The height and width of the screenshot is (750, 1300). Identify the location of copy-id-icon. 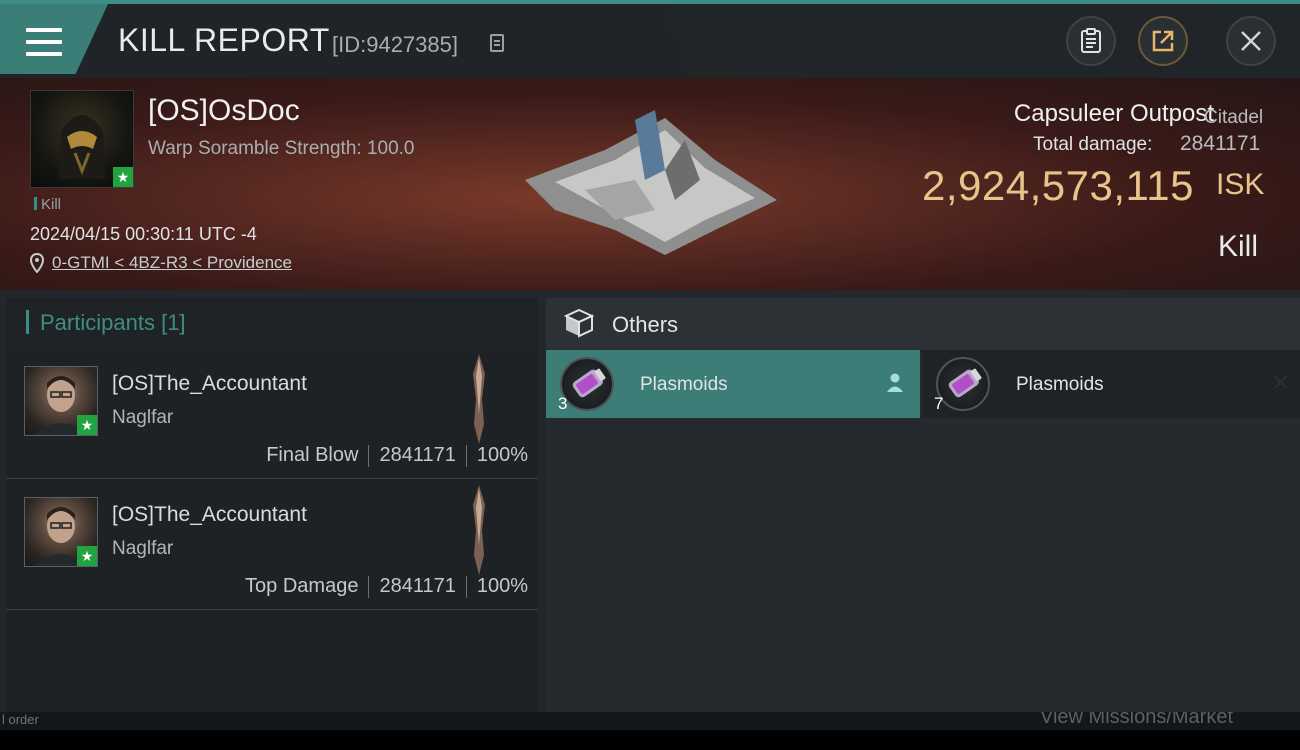
(497, 43).